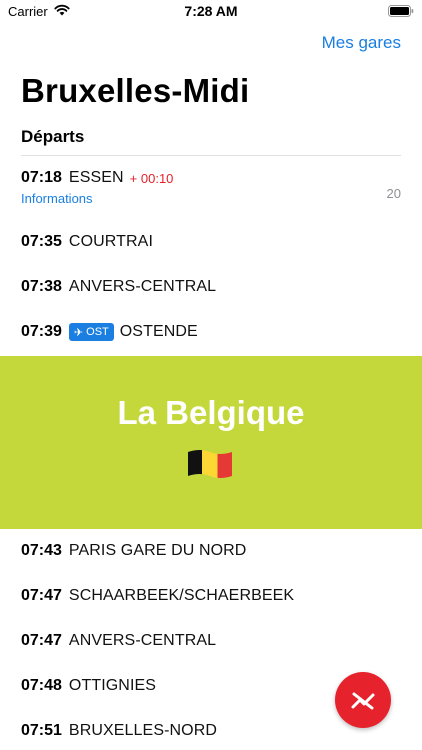  I want to click on departure-destination: BRUXELLES-NORD, so click(143, 730).